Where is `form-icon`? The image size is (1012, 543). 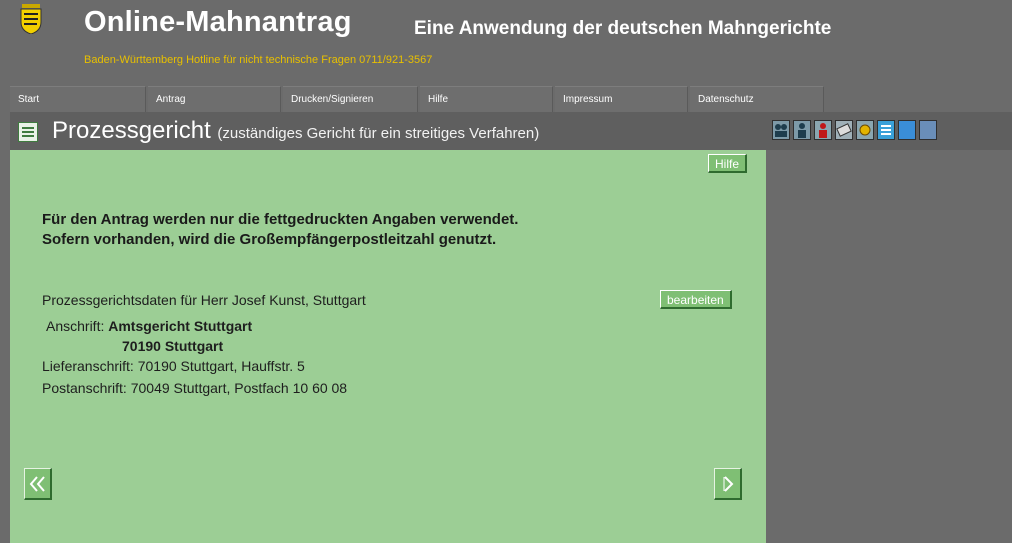 form-icon is located at coordinates (28, 132).